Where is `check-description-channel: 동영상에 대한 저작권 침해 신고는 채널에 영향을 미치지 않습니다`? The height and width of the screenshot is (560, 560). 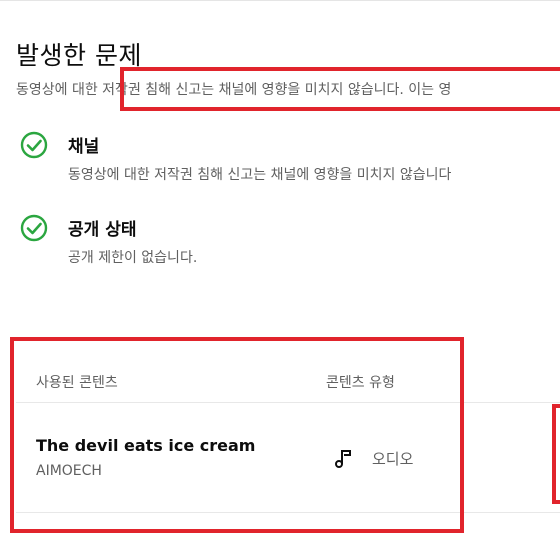
check-description-channel: 동영상에 대한 저작권 침해 신고는 채널에 영향을 미치지 않습니다 is located at coordinates (260, 175).